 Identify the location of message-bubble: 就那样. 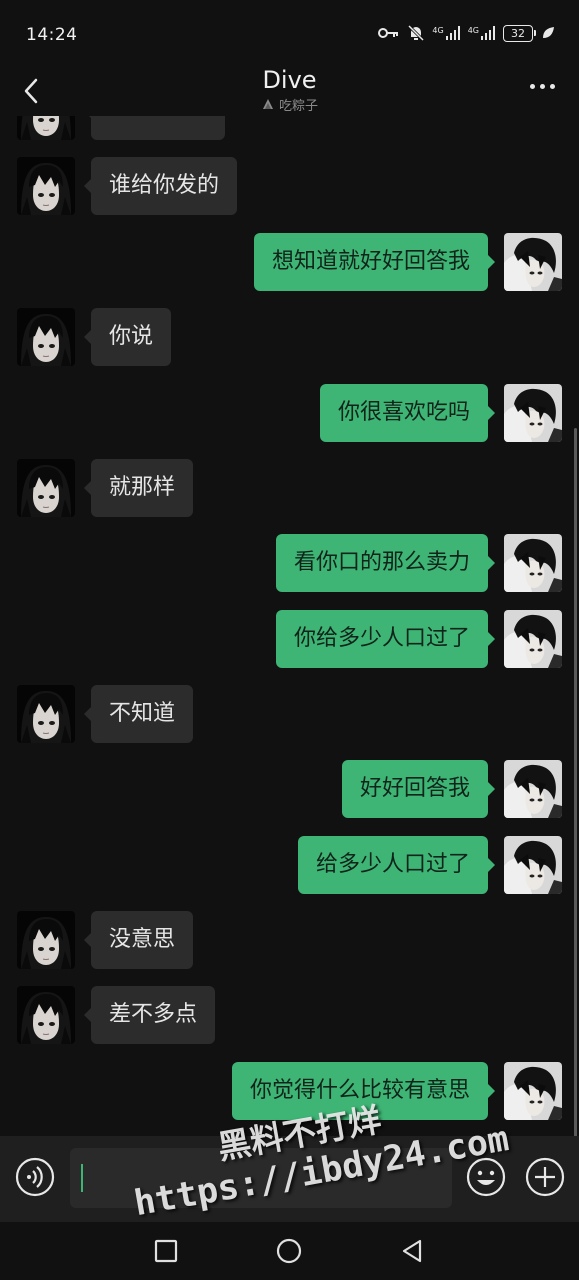
(138, 488).